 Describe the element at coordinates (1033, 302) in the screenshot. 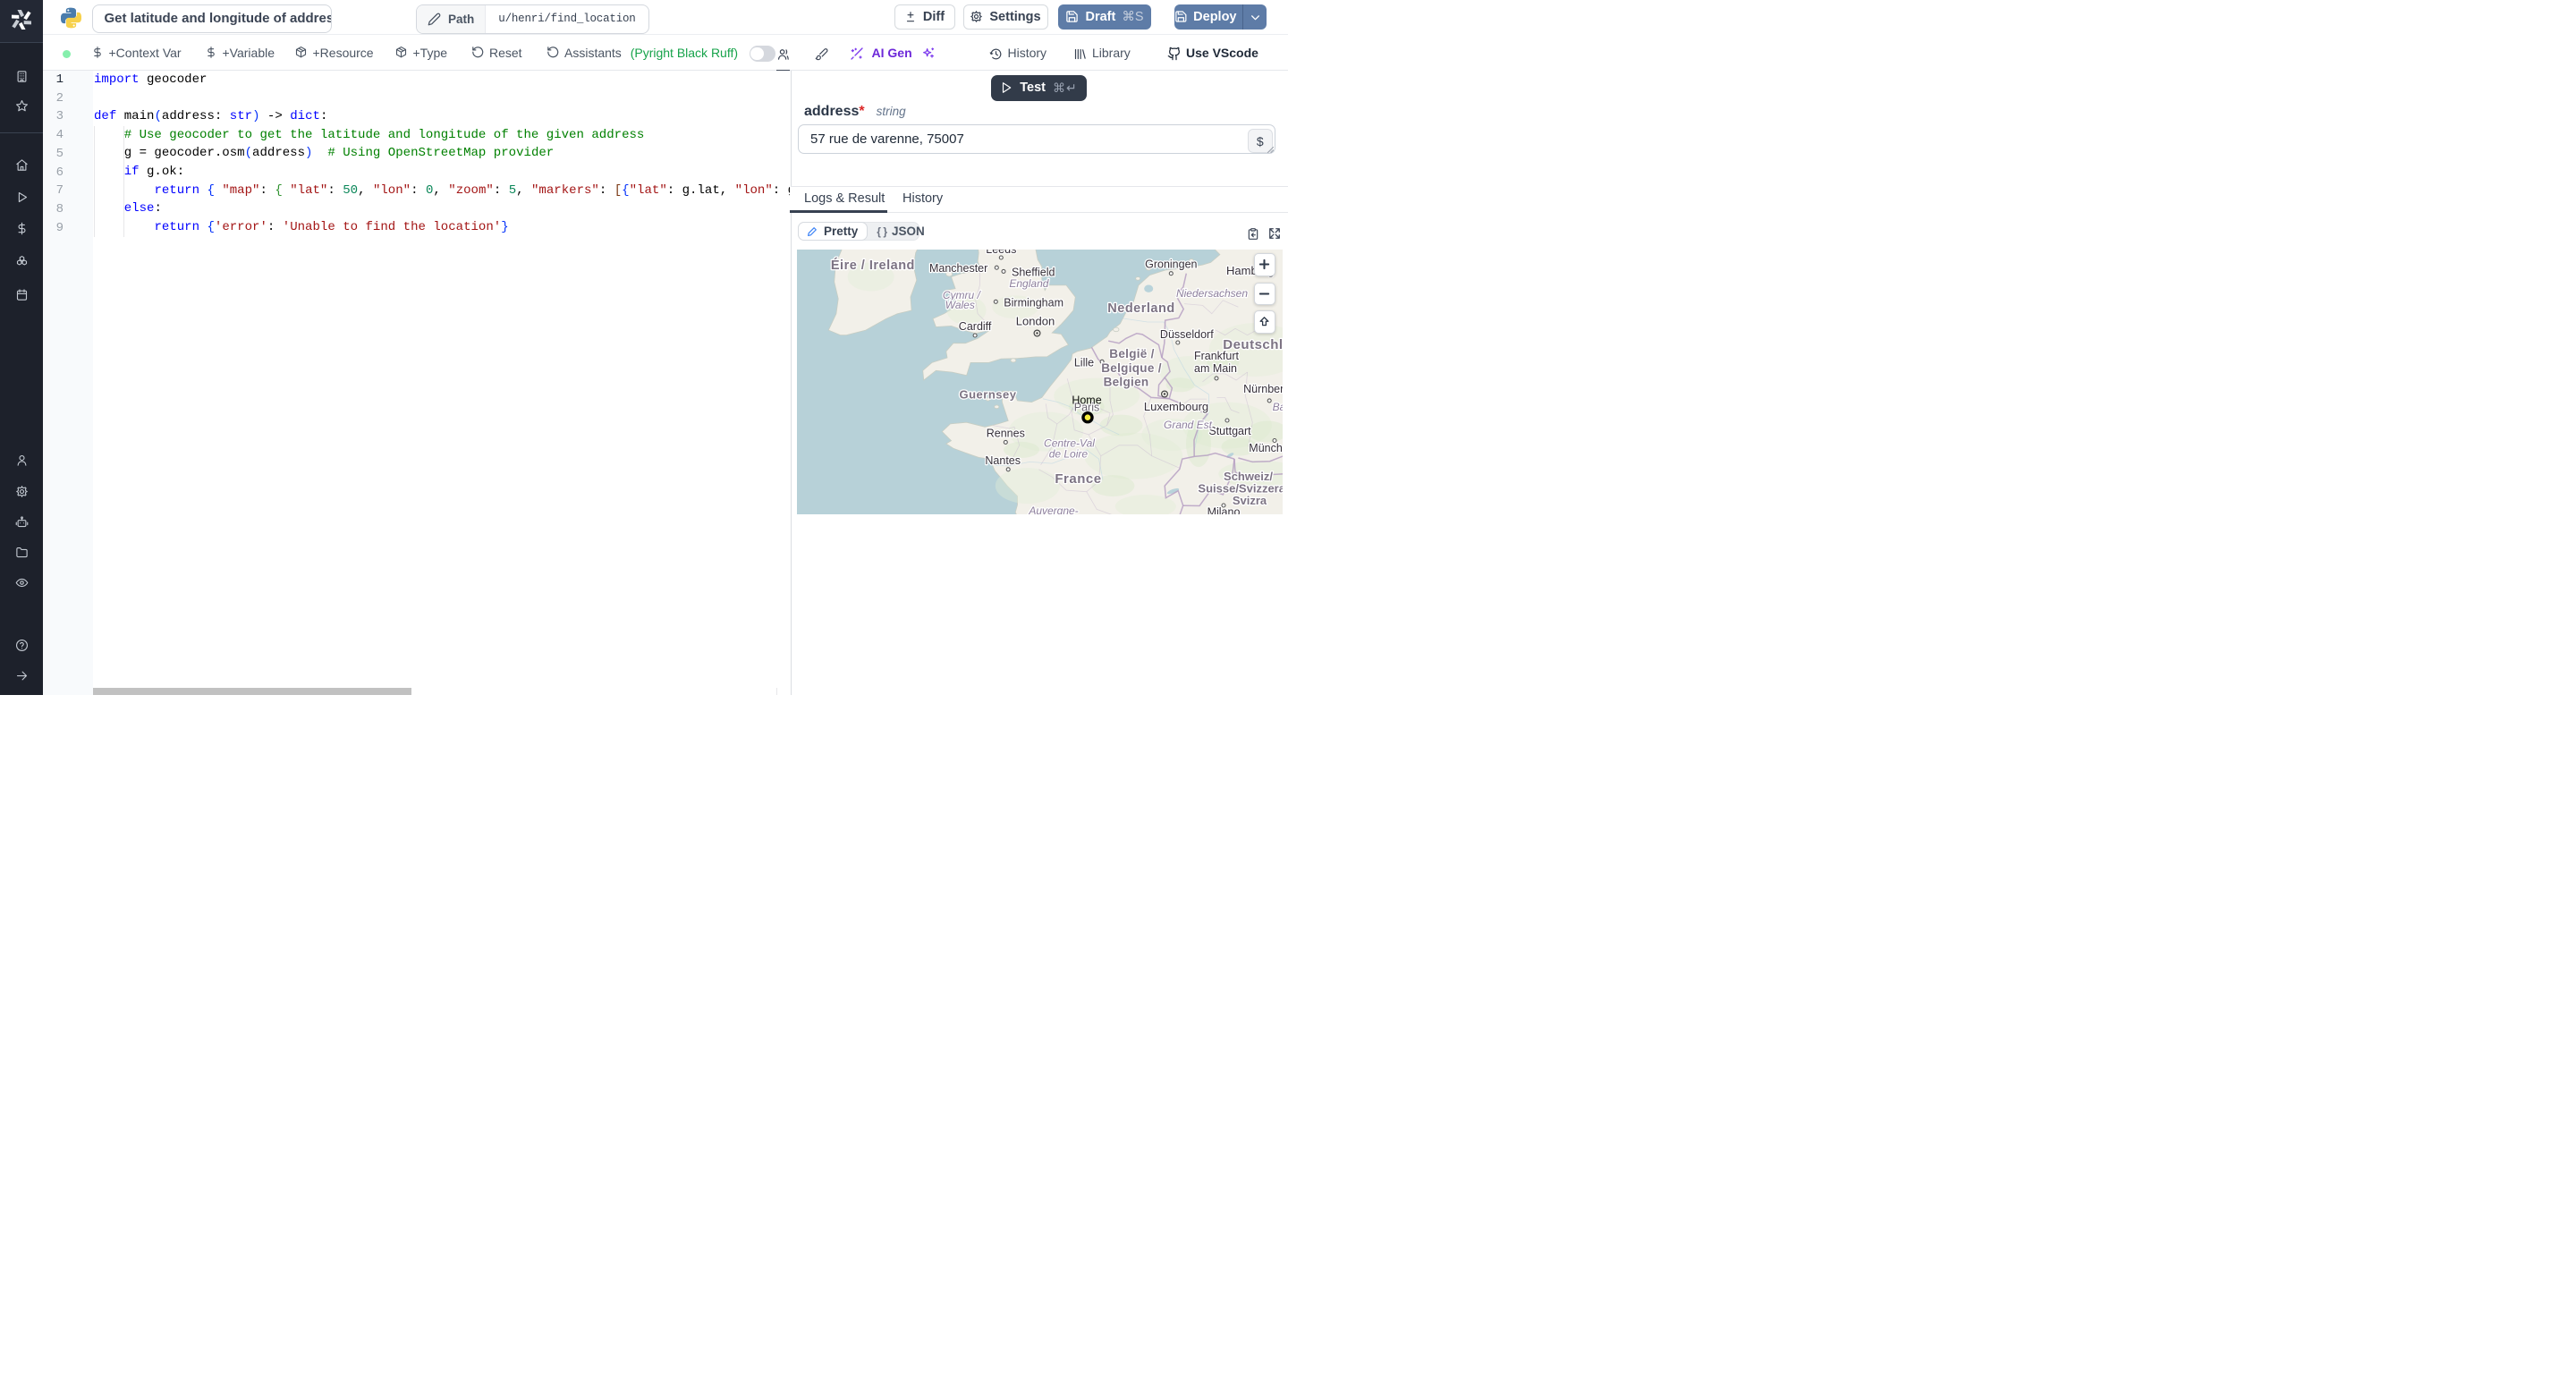

I see `svg-text: Birmingham` at that location.